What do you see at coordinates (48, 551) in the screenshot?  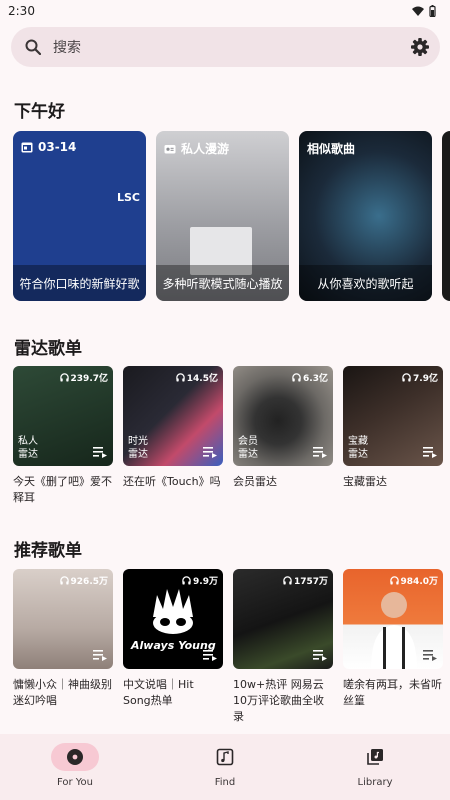 I see `recommend-heading: 推荐歌单` at bounding box center [48, 551].